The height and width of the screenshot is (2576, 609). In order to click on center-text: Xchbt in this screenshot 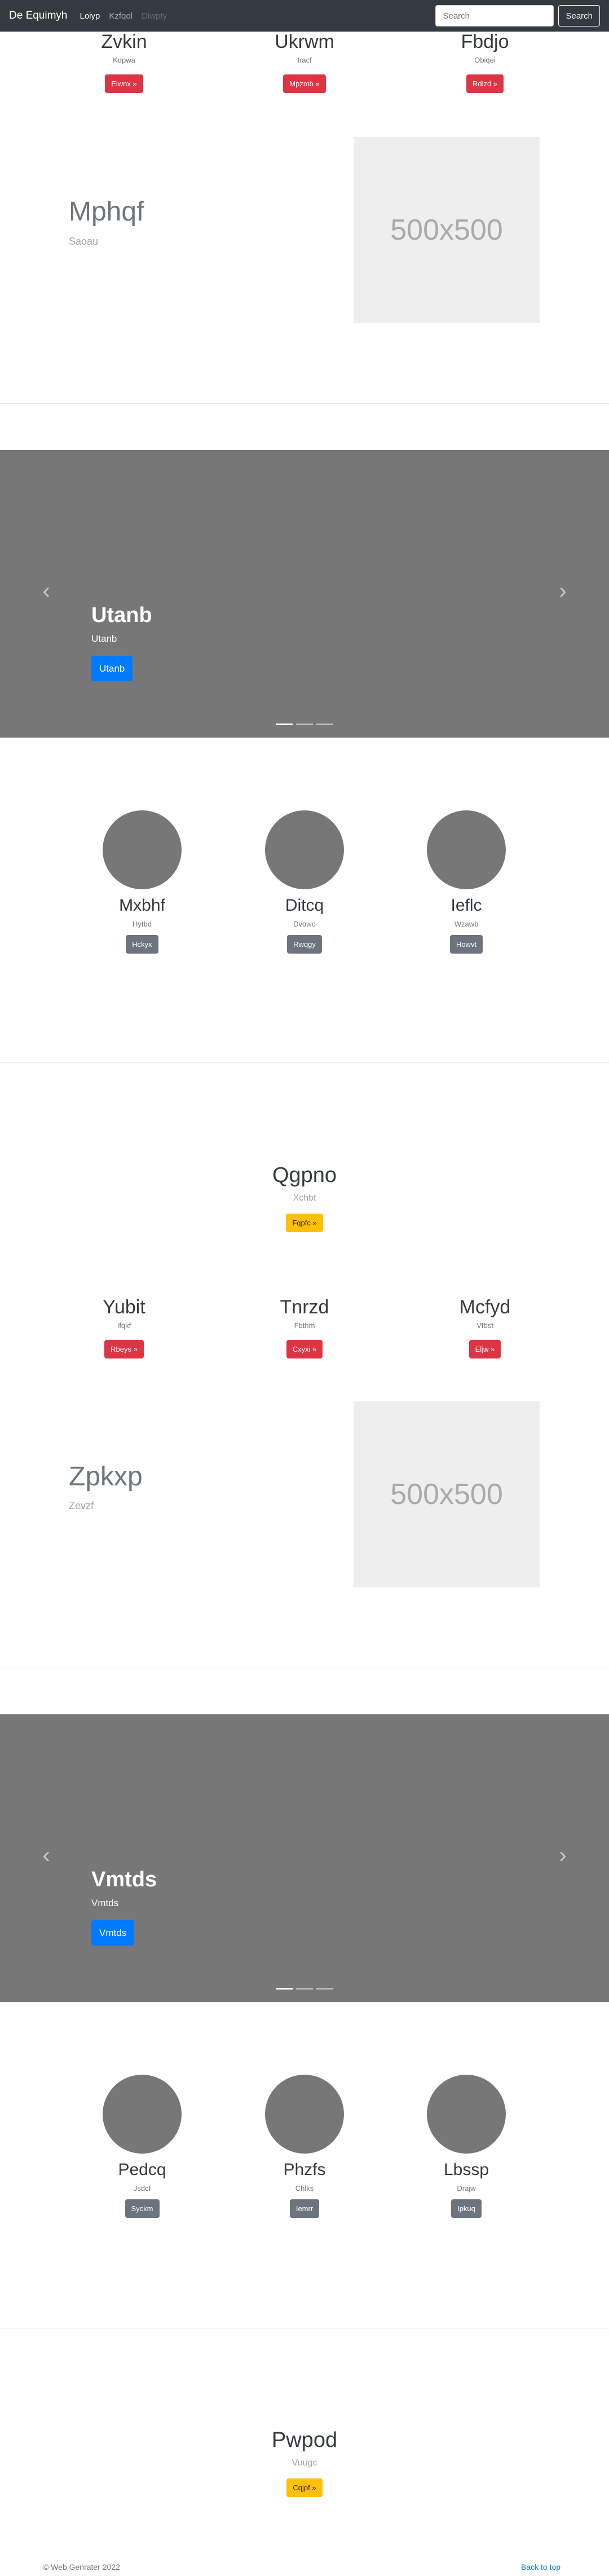, I will do `click(304, 1198)`.